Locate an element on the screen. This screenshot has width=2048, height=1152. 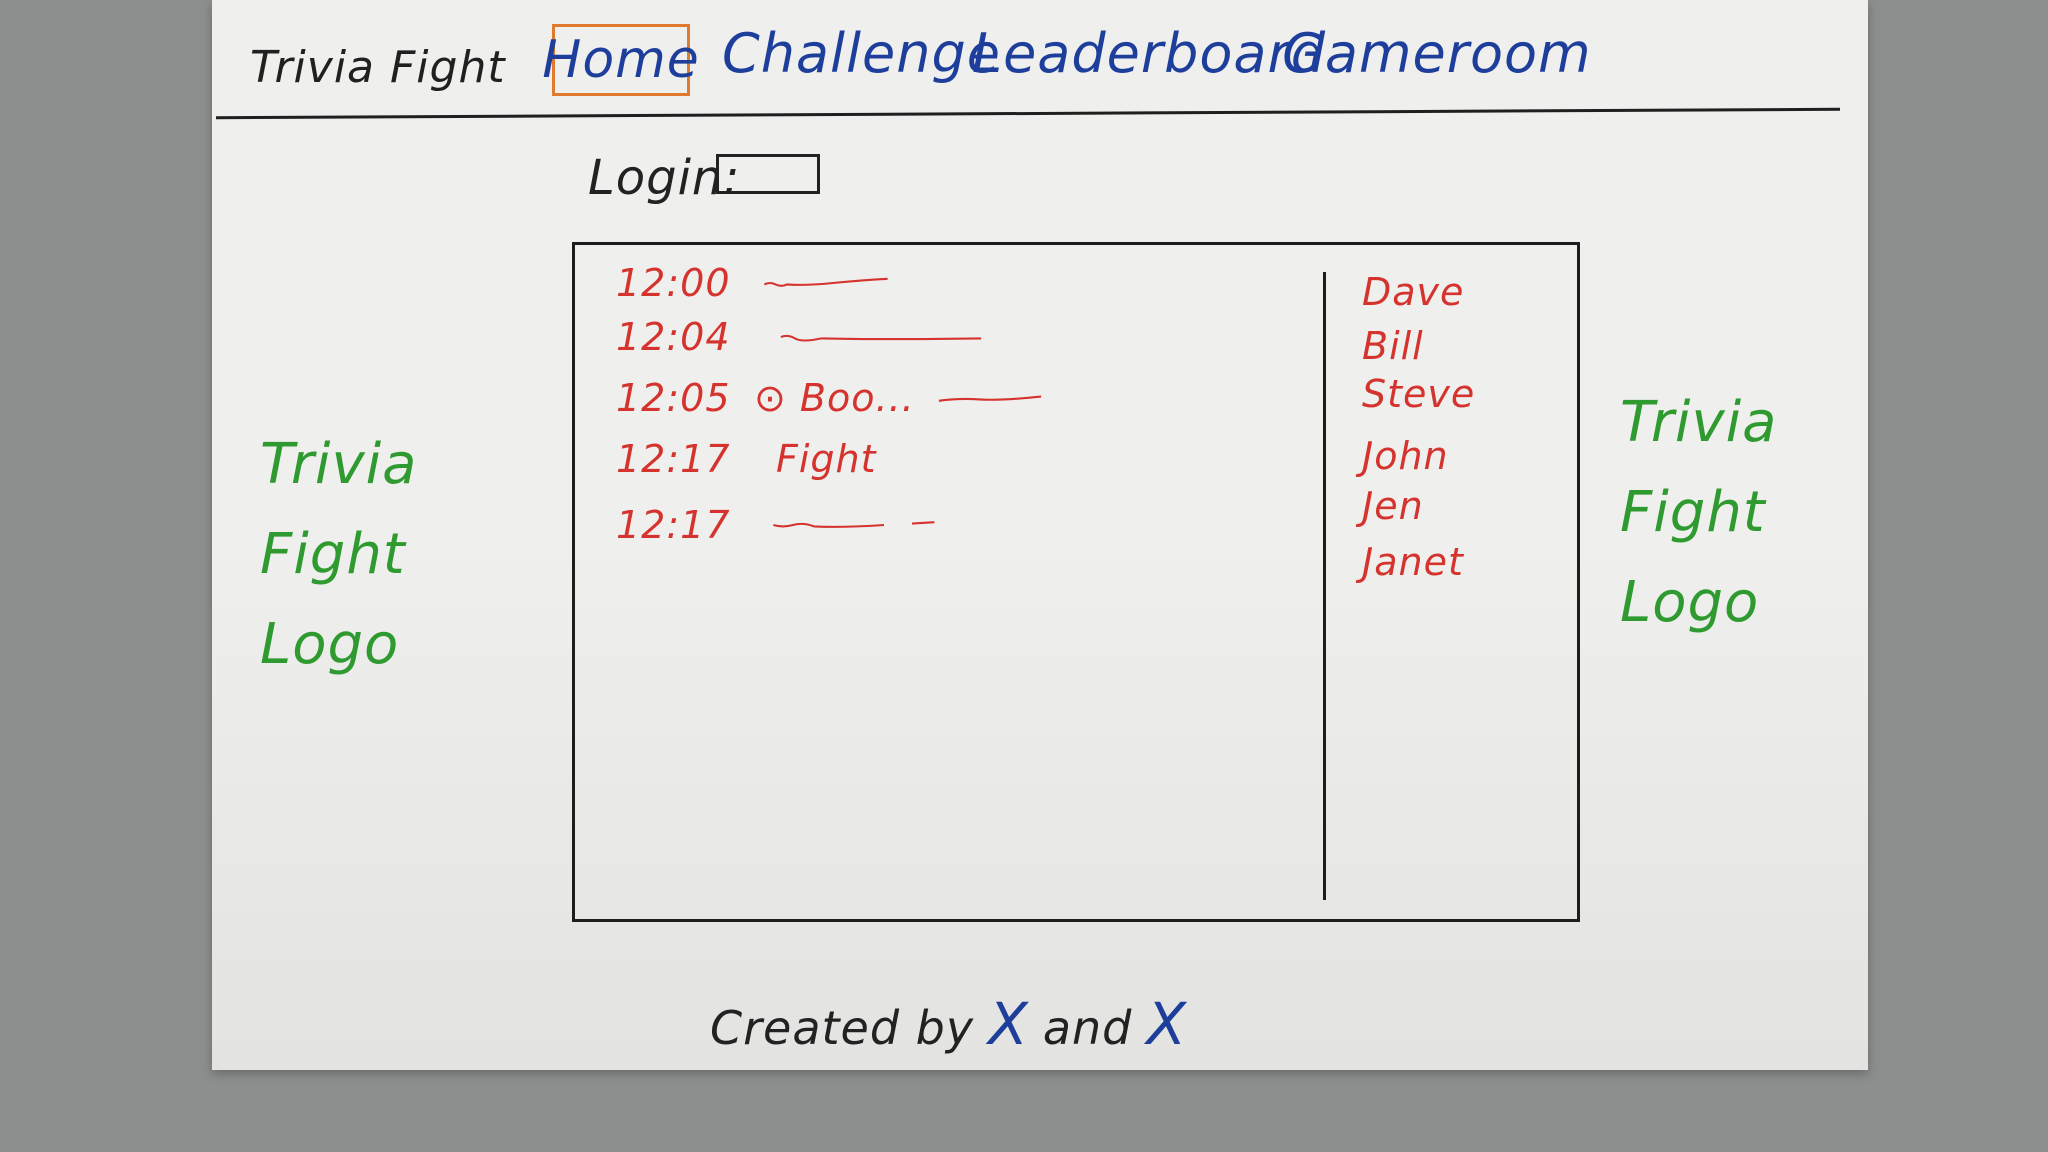
chat-message: 12:00 is located at coordinates (775, 283).